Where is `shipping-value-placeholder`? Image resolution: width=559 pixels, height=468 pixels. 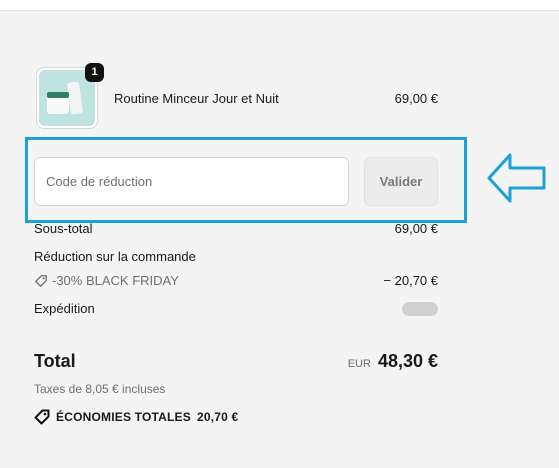
shipping-value-placeholder is located at coordinates (420, 308).